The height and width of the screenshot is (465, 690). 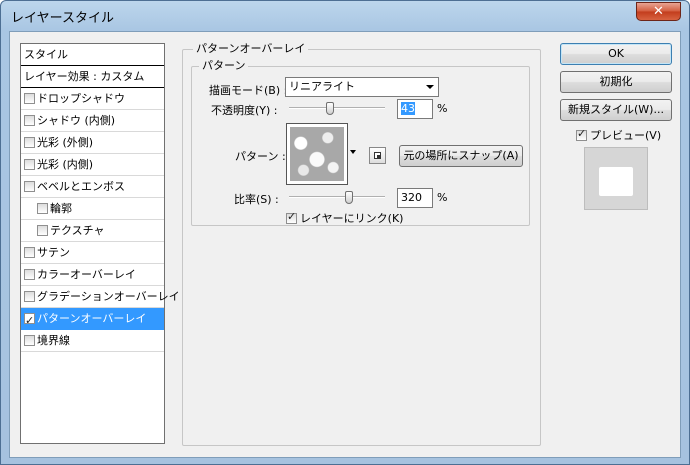 I want to click on preview-label: プレビュー(V), so click(x=626, y=135).